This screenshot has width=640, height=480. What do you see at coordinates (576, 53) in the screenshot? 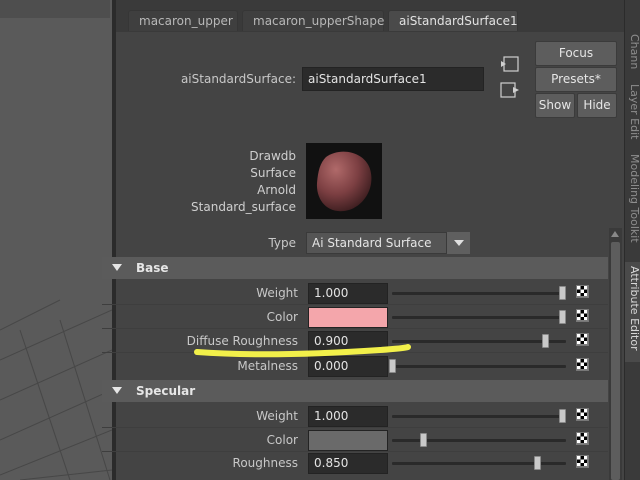
I see `focus-button: Focus` at bounding box center [576, 53].